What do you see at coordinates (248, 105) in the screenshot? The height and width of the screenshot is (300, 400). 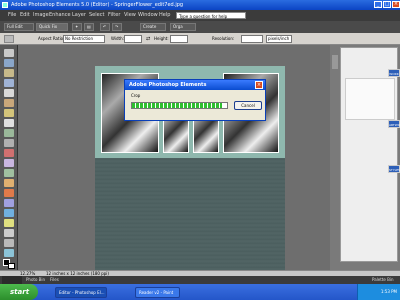 I see `cancel-button: Cancel` at bounding box center [248, 105].